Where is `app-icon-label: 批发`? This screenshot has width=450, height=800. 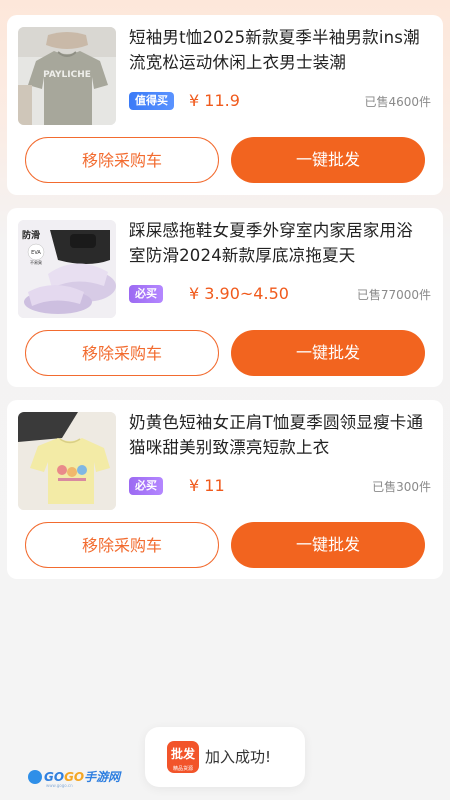 app-icon-label: 批发 is located at coordinates (182, 754).